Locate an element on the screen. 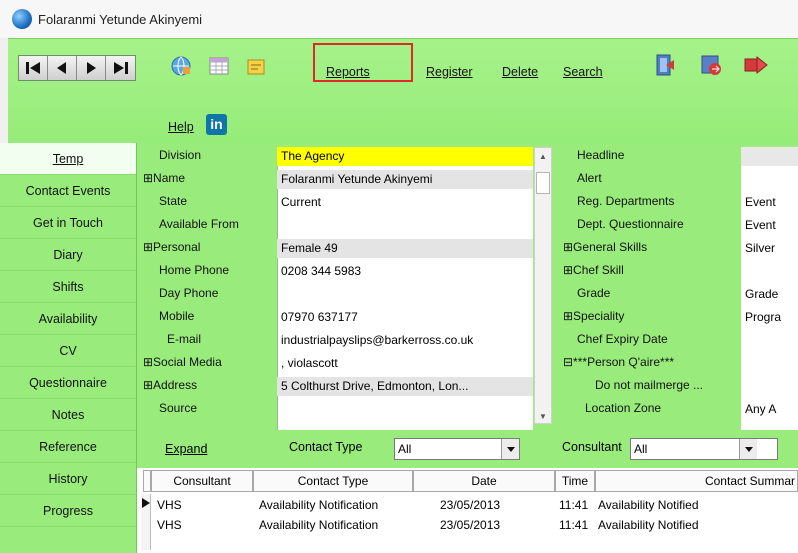  field-label: Dept. Questionnaire is located at coordinates (630, 224).